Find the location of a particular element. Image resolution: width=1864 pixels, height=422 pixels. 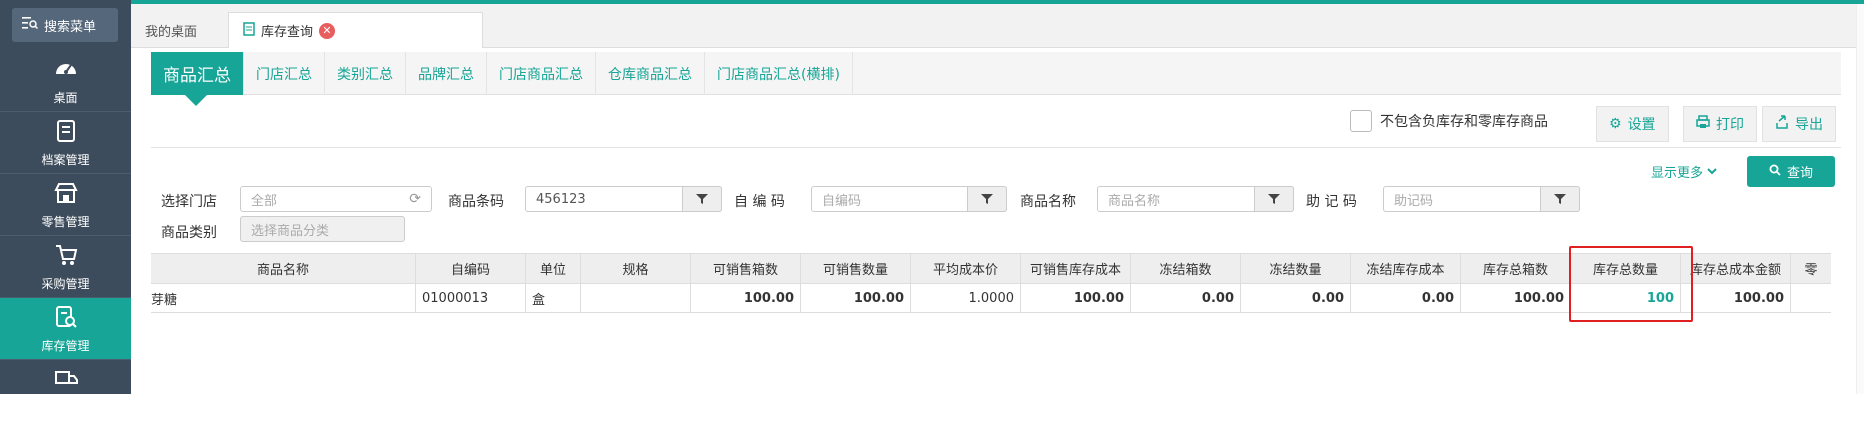

product-name-label: 商品名称 is located at coordinates (1048, 202).